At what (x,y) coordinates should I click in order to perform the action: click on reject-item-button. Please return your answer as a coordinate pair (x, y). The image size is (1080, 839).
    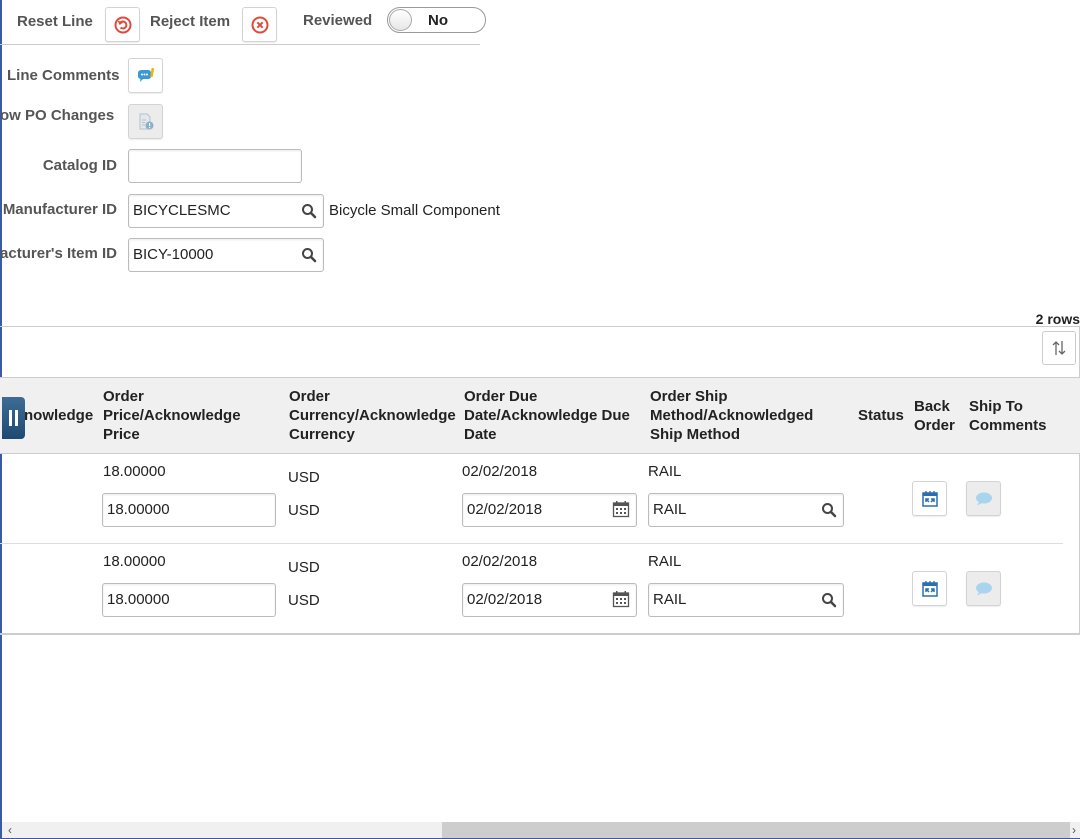
    Looking at the image, I should click on (259, 24).